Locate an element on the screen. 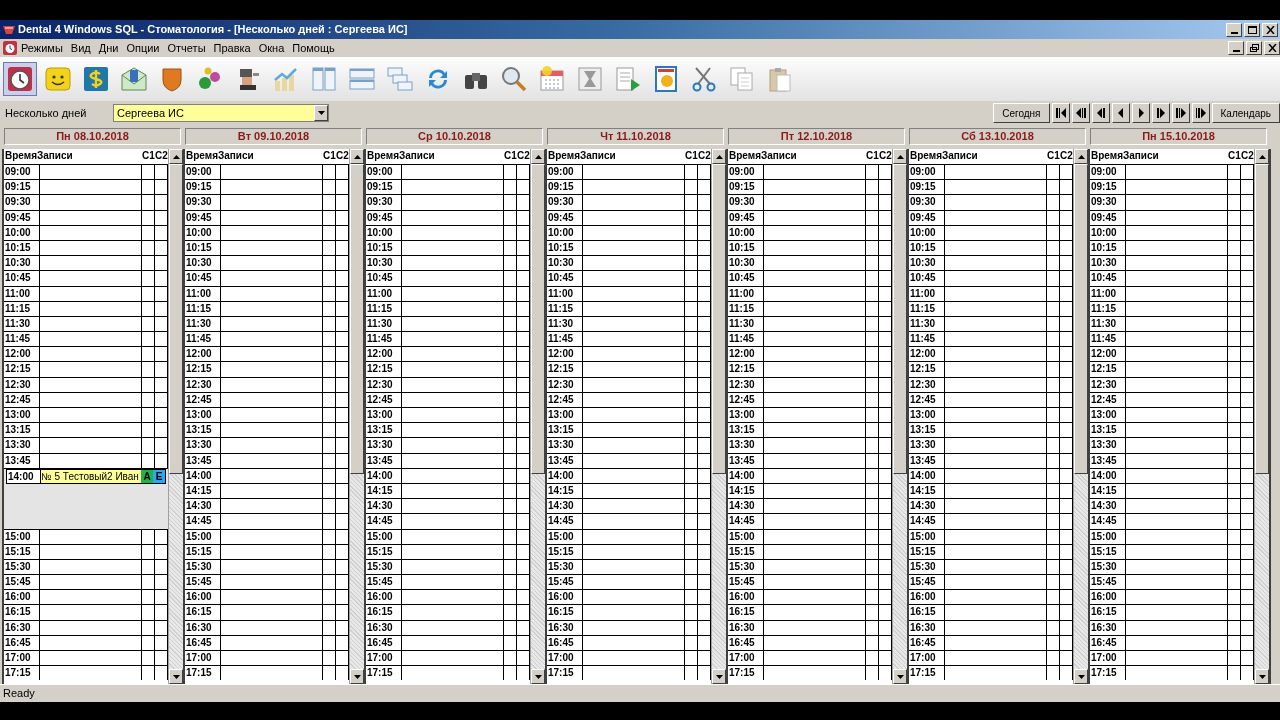 The width and height of the screenshot is (1280, 720). day-header: Ср 10.10.2018 is located at coordinates (454, 136).